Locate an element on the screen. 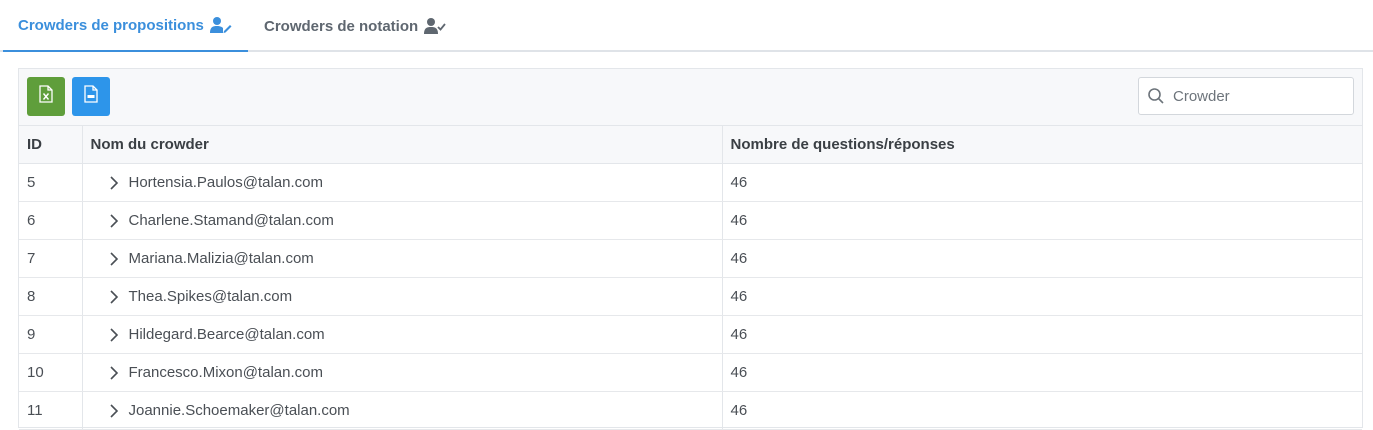  export-csv-button is located at coordinates (91, 96).